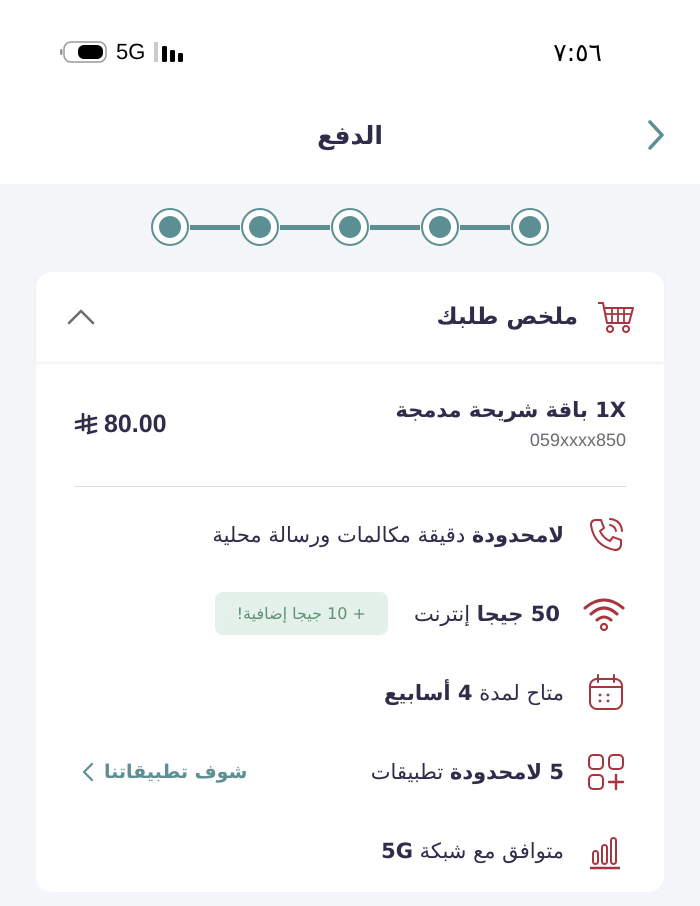  What do you see at coordinates (350, 135) in the screenshot?
I see `page-title: الدفع` at bounding box center [350, 135].